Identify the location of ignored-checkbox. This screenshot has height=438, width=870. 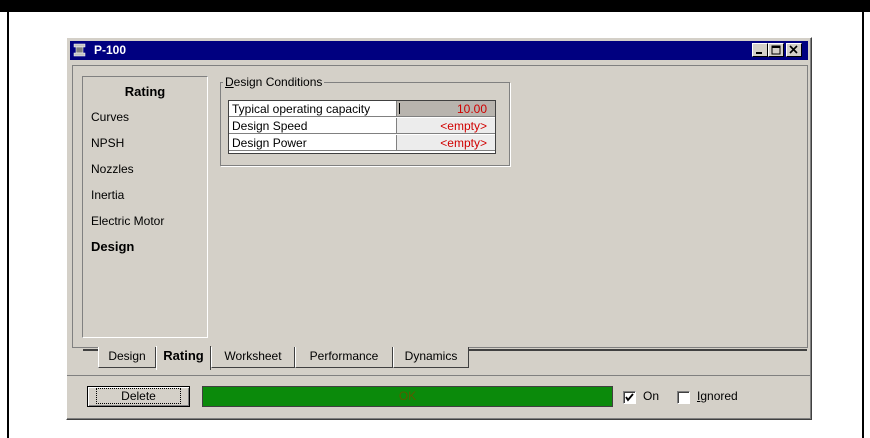
(683, 397).